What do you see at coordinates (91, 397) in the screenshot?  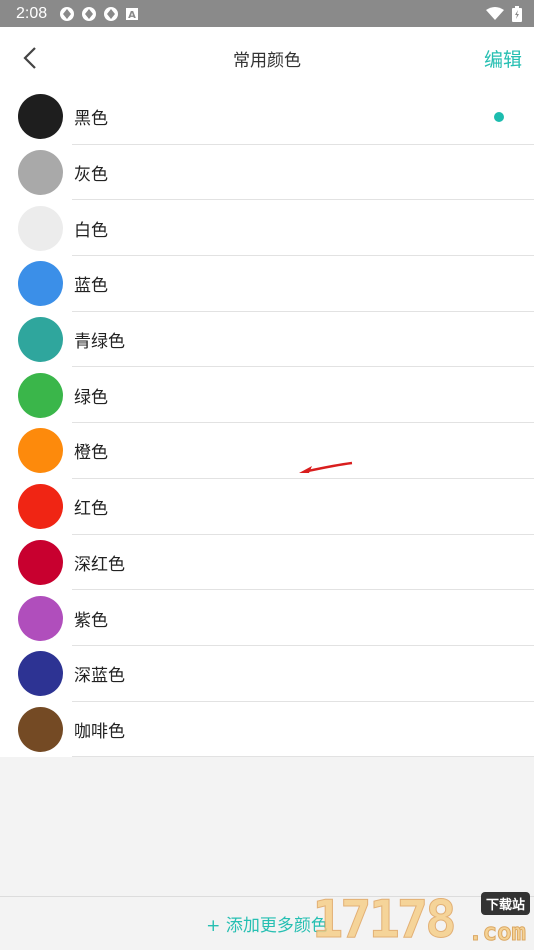 I see `color-label: 绿色` at bounding box center [91, 397].